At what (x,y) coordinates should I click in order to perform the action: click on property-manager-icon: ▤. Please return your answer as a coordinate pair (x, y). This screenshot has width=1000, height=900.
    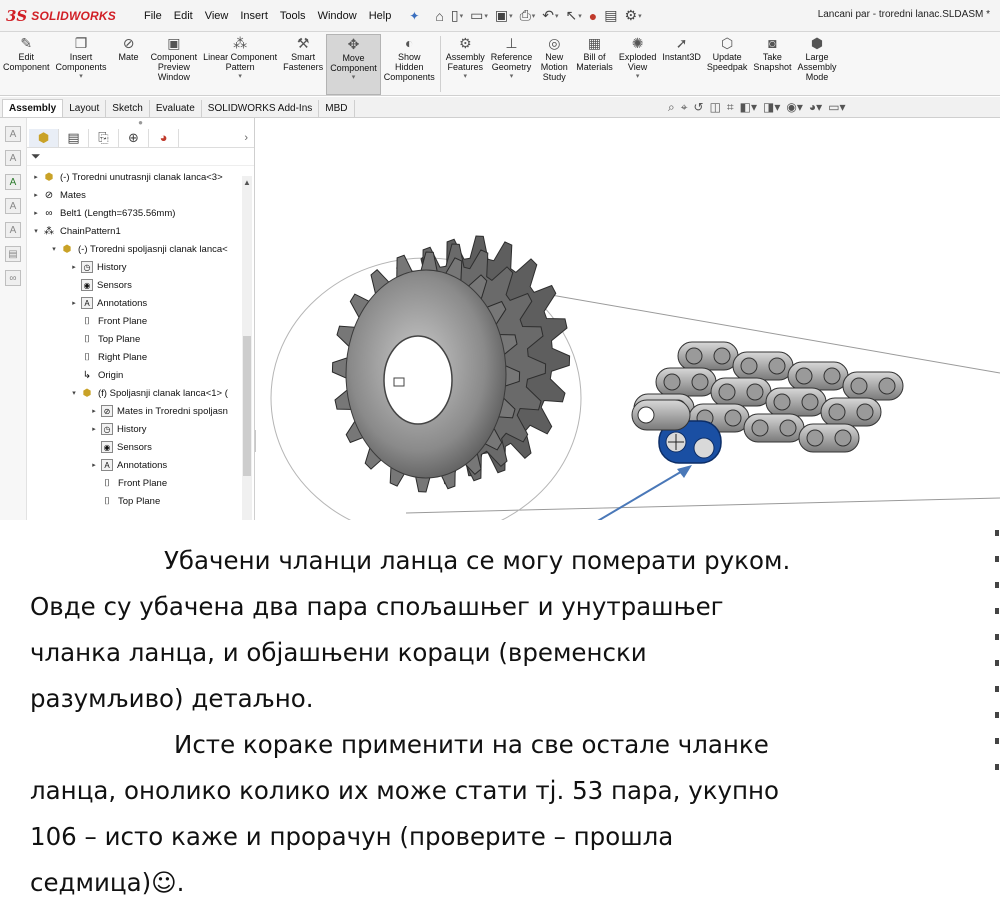
    Looking at the image, I should click on (74, 137).